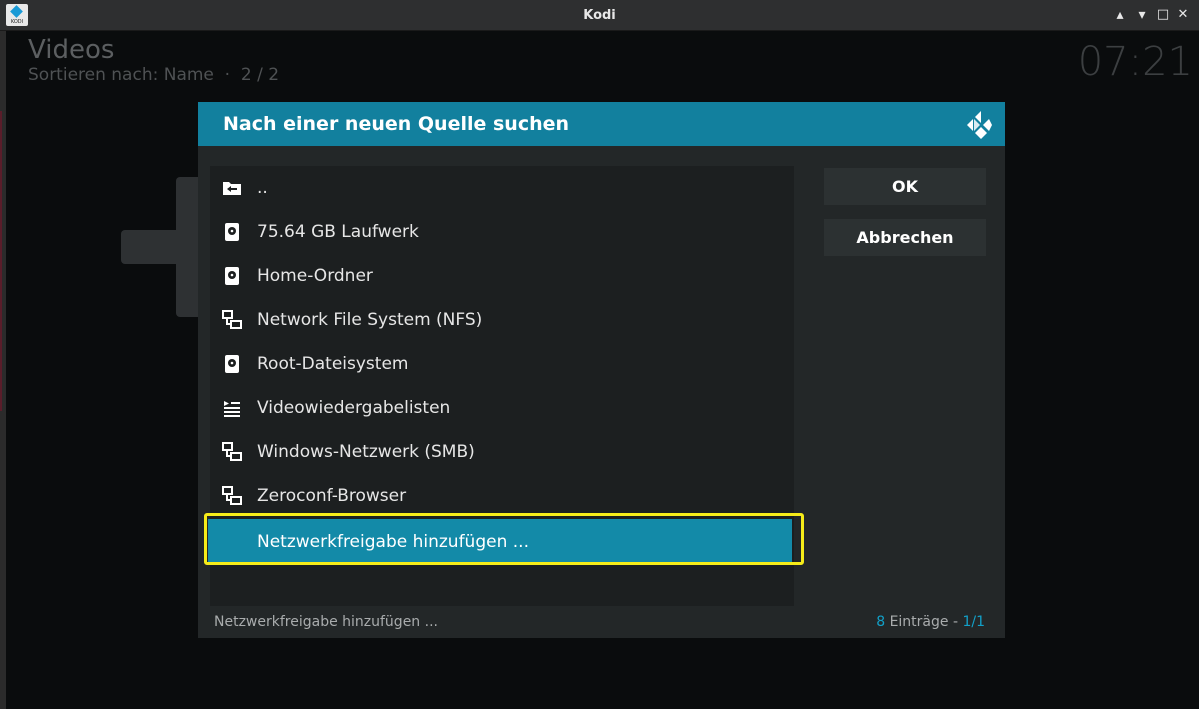 The height and width of the screenshot is (709, 1199). Describe the element at coordinates (1183, 15) in the screenshot. I see `close-button: ✕` at that location.